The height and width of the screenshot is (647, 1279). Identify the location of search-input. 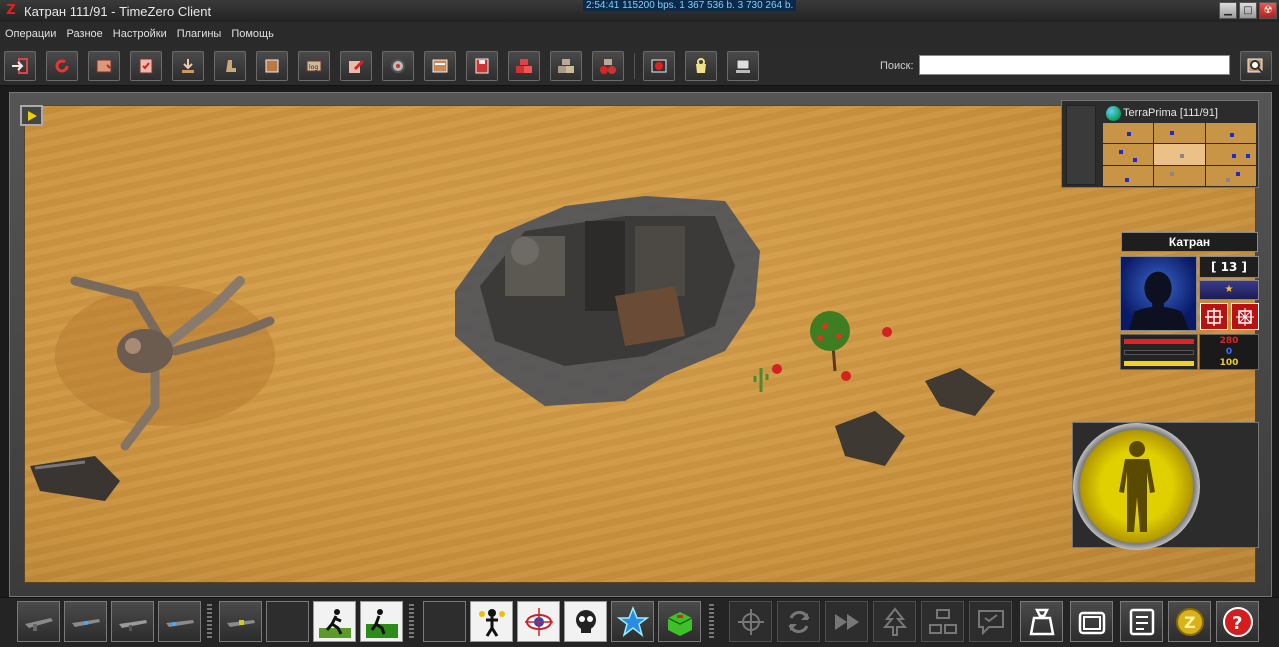
(1074, 65).